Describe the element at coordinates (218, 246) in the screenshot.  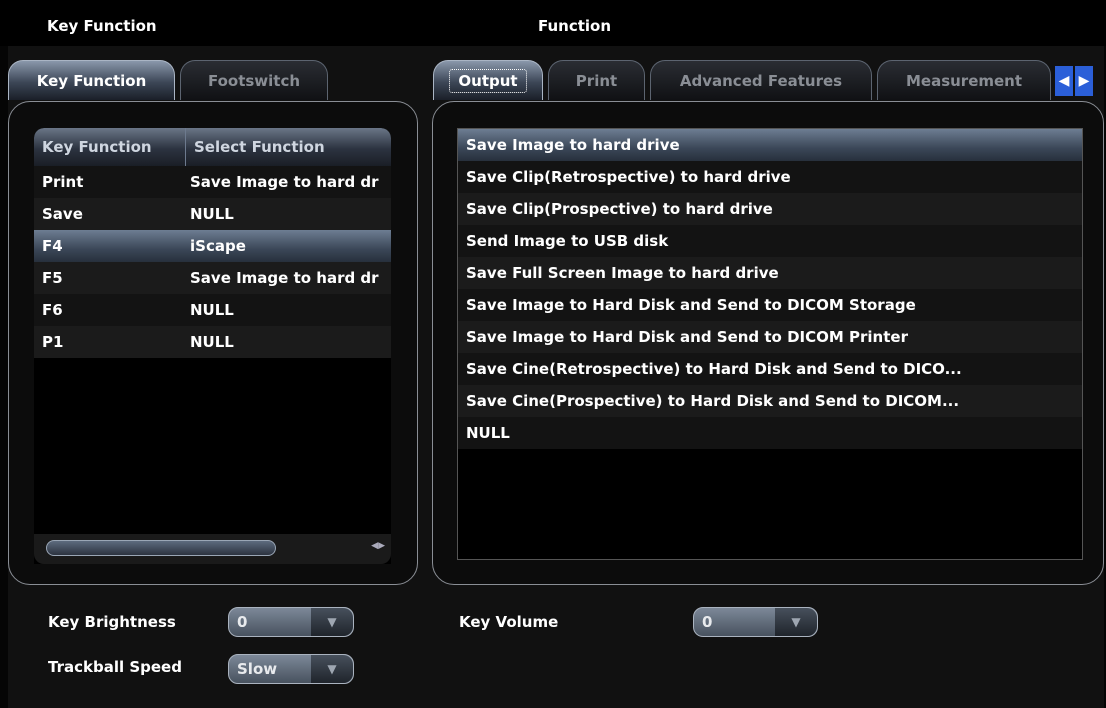
I see `function-cell: iScape` at that location.